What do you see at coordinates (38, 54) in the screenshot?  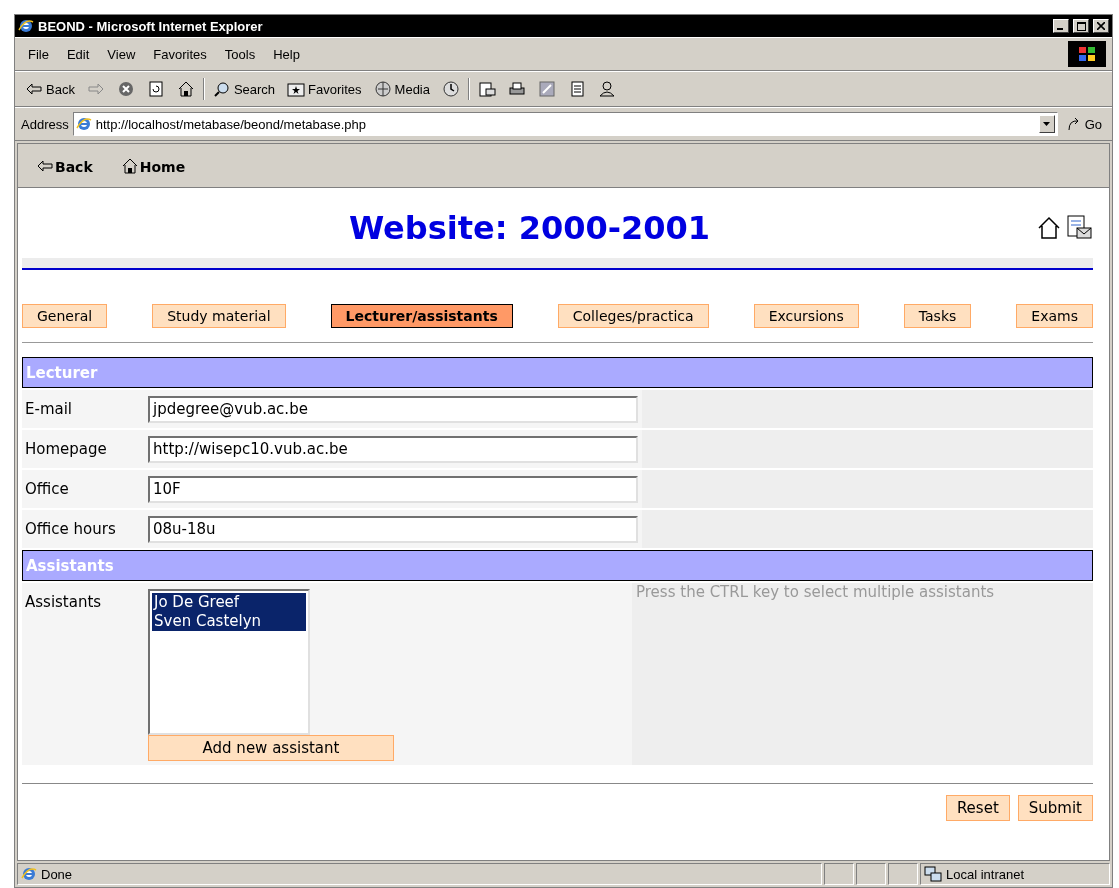 I see `menu-item: File` at bounding box center [38, 54].